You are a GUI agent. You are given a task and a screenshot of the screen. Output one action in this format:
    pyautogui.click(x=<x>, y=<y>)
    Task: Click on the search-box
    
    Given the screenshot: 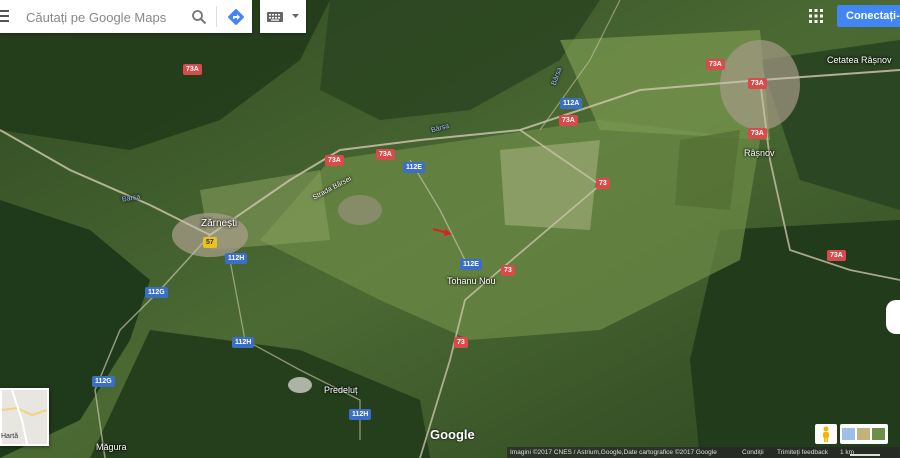 What is the action you would take?
    pyautogui.click(x=126, y=16)
    